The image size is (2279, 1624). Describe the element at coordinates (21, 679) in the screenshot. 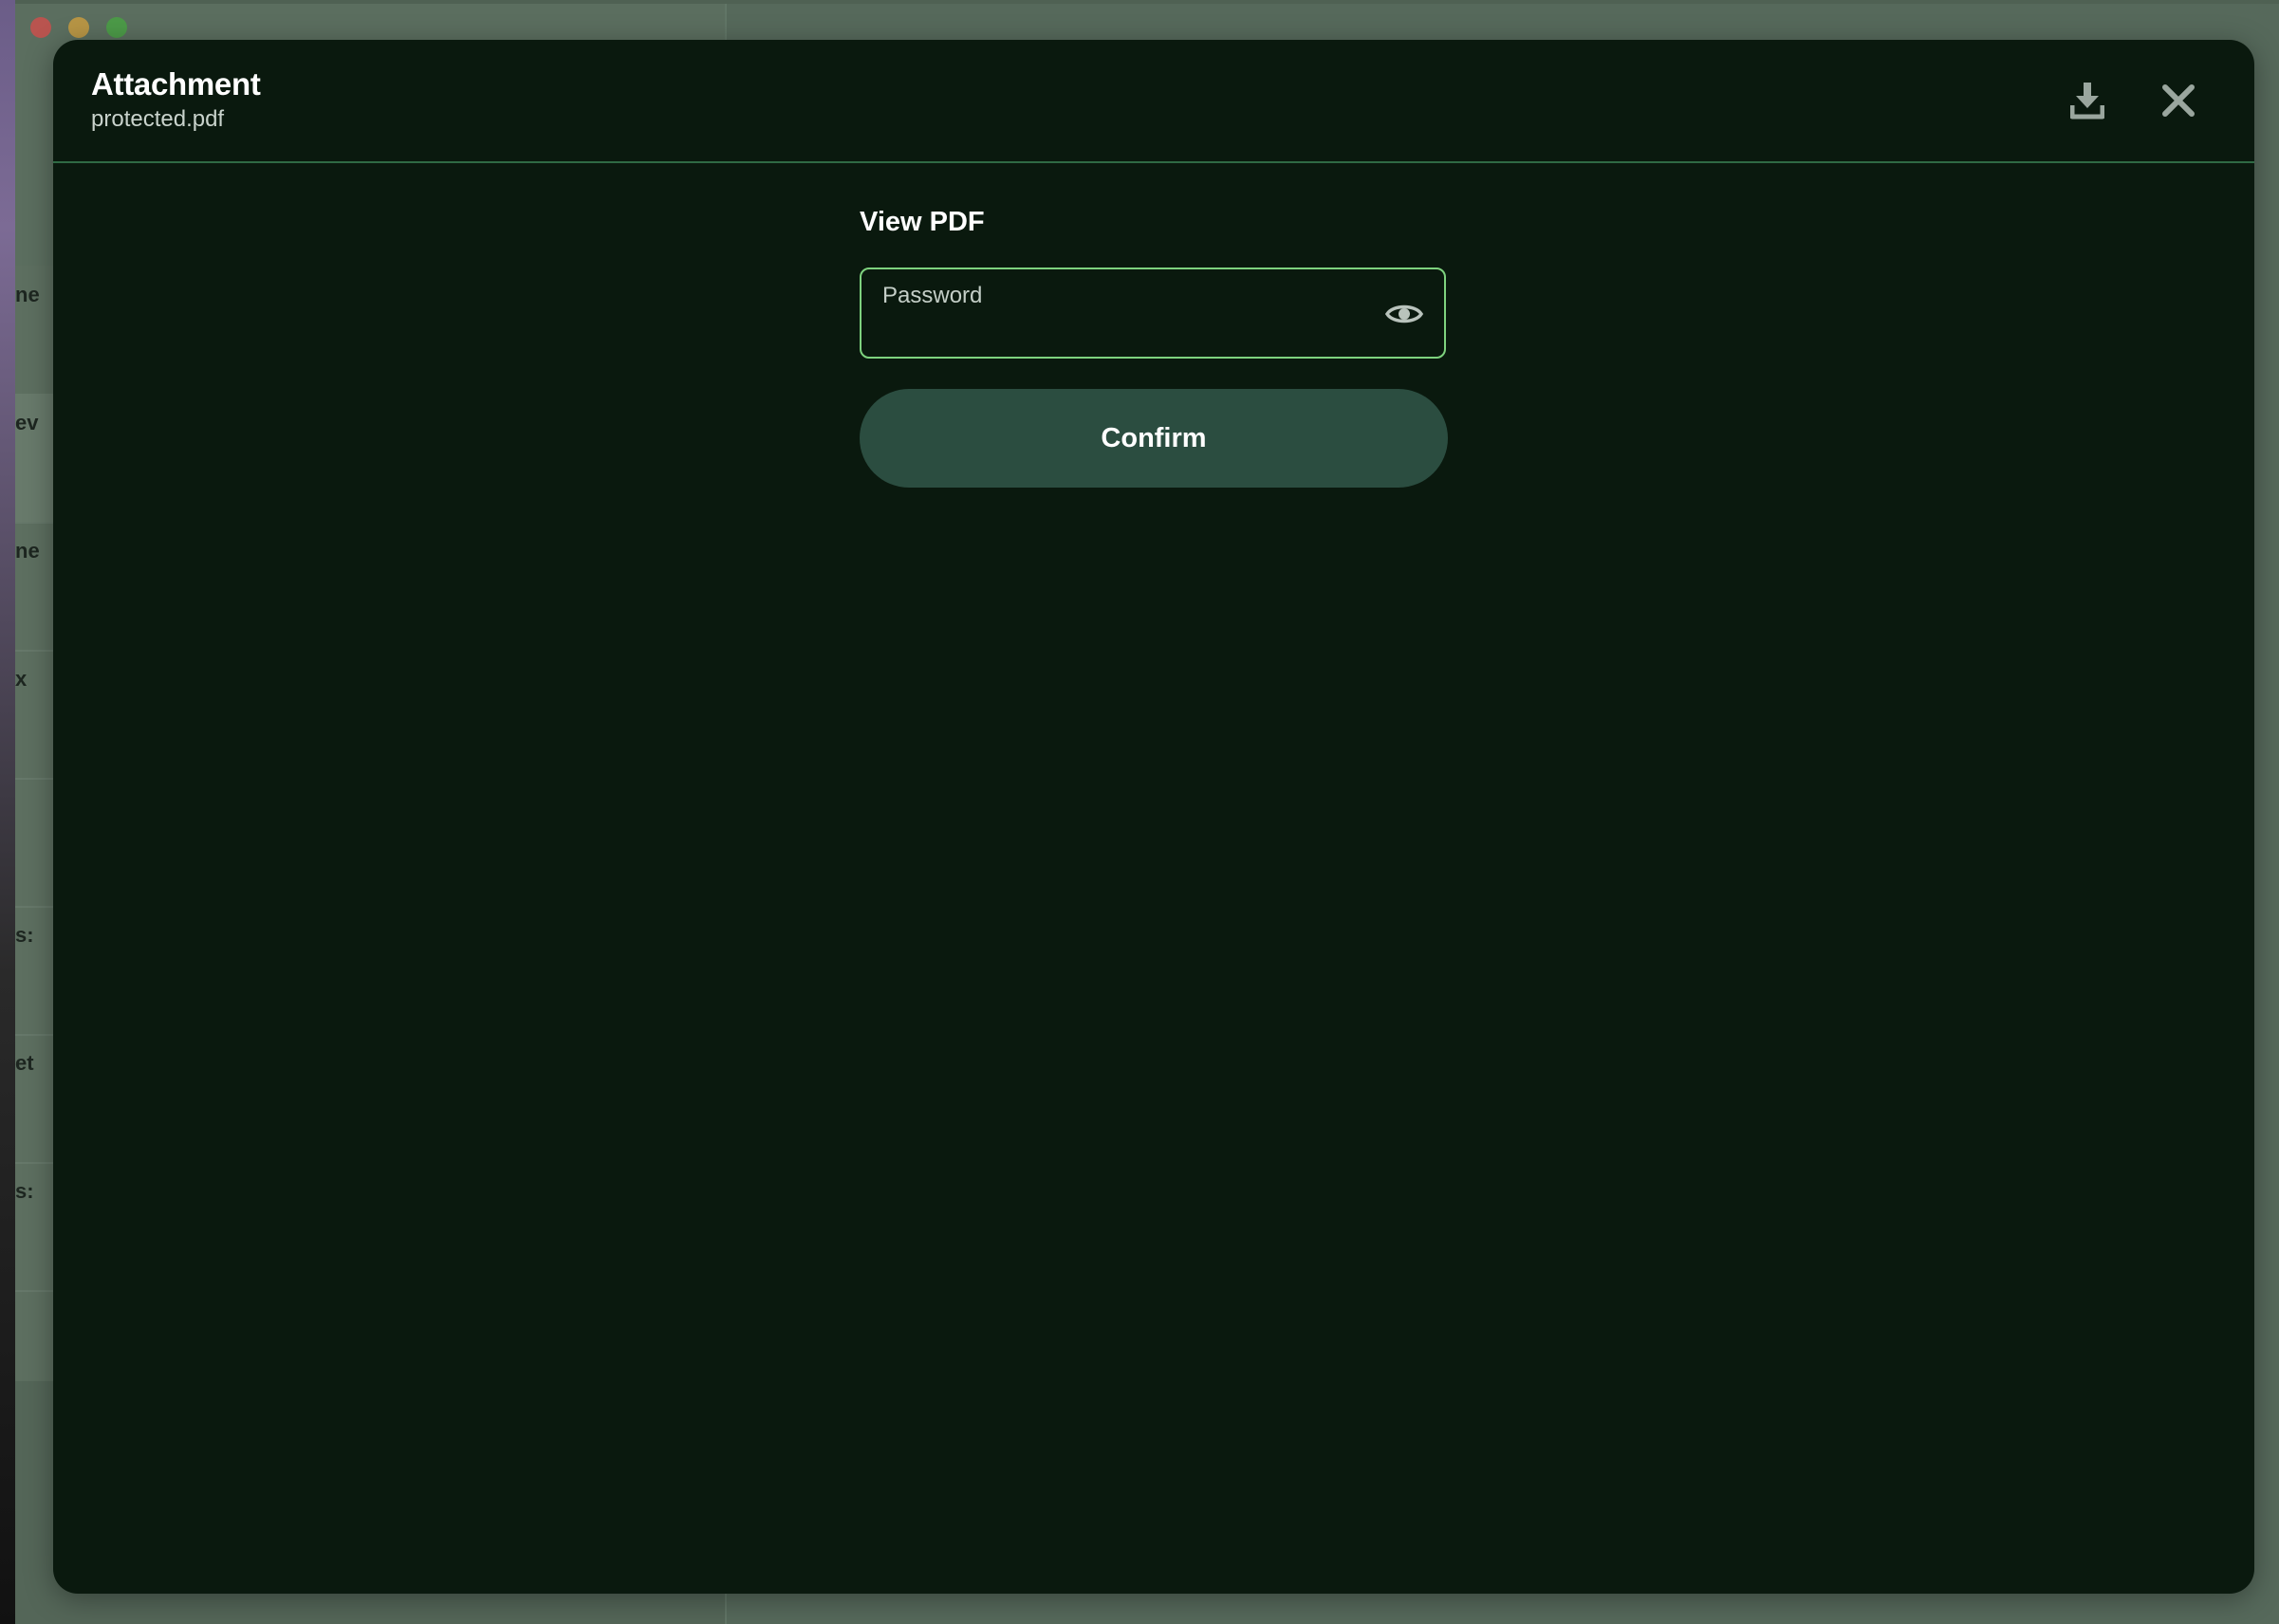

I see `list-item-fragment: x` at that location.